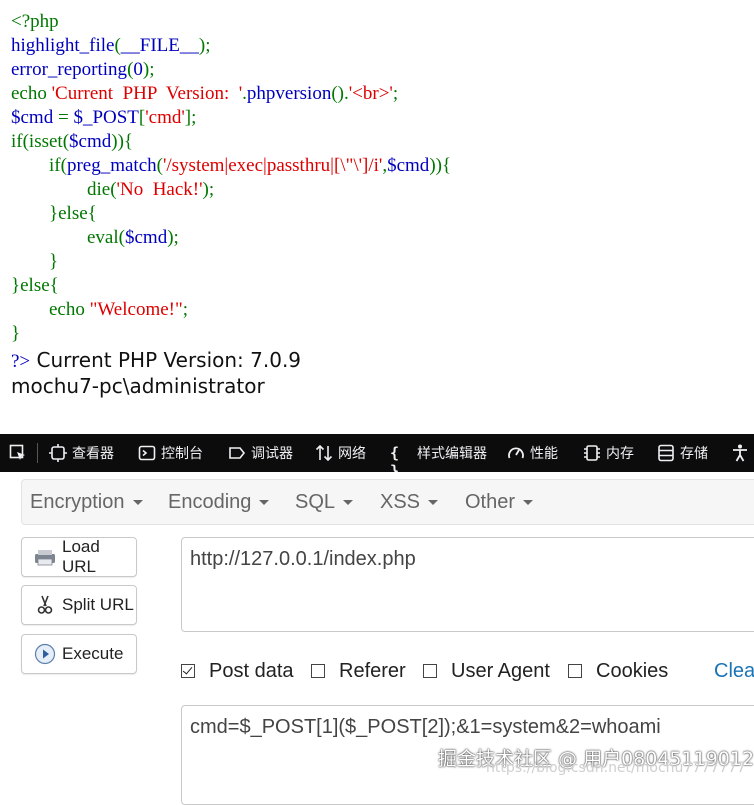 The width and height of the screenshot is (754, 805). I want to click on whoami-output: mochu7-pc\administrator, so click(138, 386).